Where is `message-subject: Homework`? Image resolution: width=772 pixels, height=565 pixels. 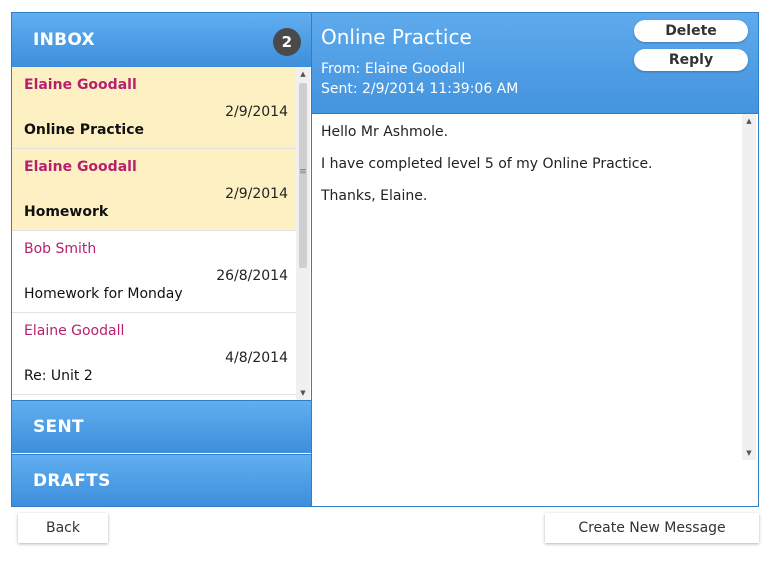
message-subject: Homework is located at coordinates (66, 212).